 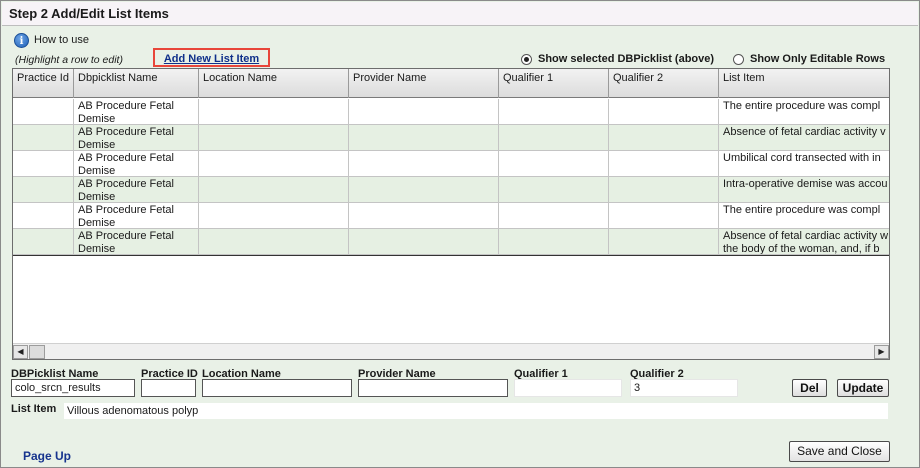 I want to click on qualifier-1-field, so click(x=568, y=388).